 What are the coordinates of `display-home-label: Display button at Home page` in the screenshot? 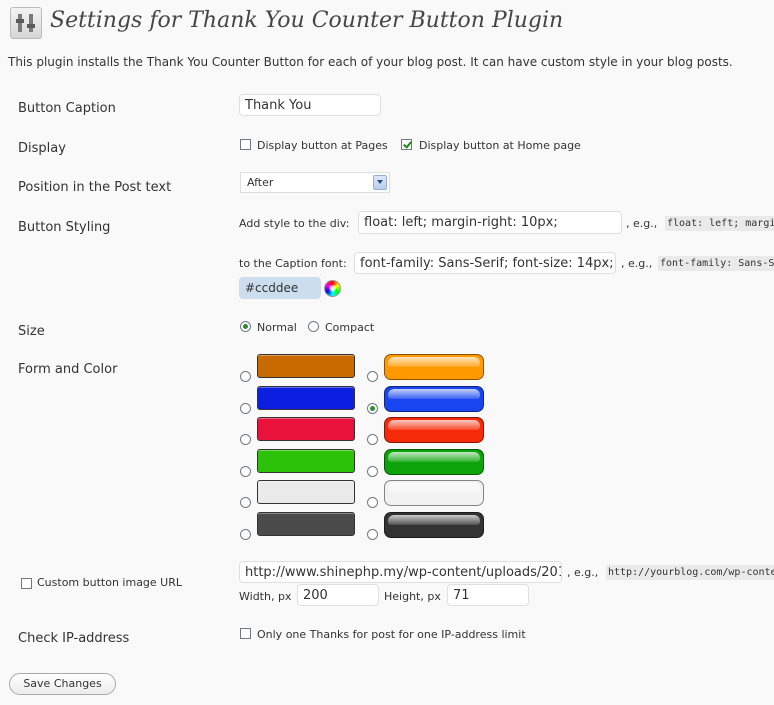 It's located at (500, 145).